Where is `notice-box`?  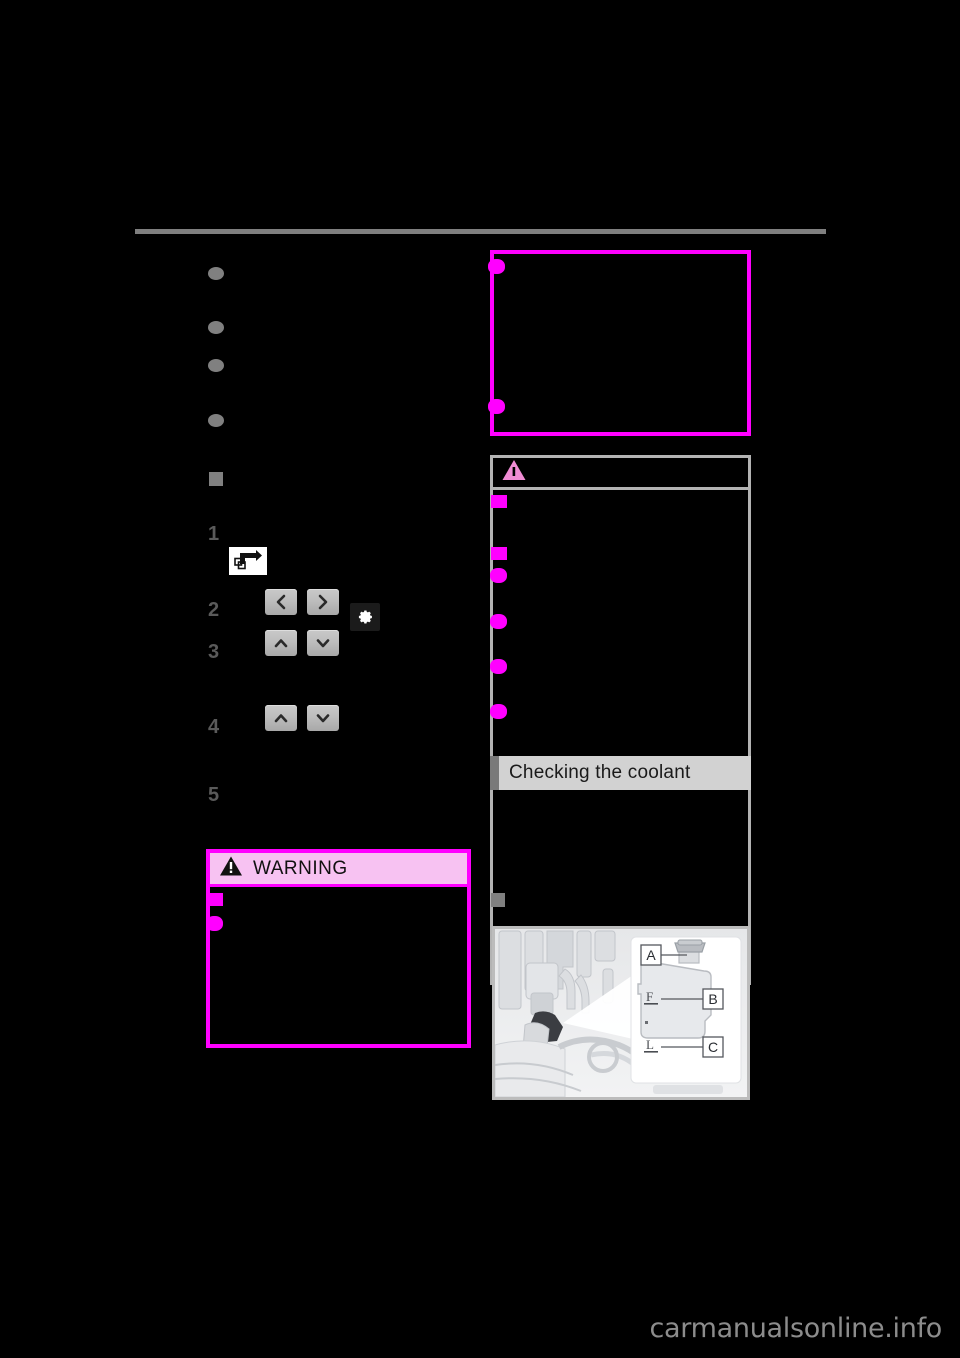
notice-box is located at coordinates (620, 720).